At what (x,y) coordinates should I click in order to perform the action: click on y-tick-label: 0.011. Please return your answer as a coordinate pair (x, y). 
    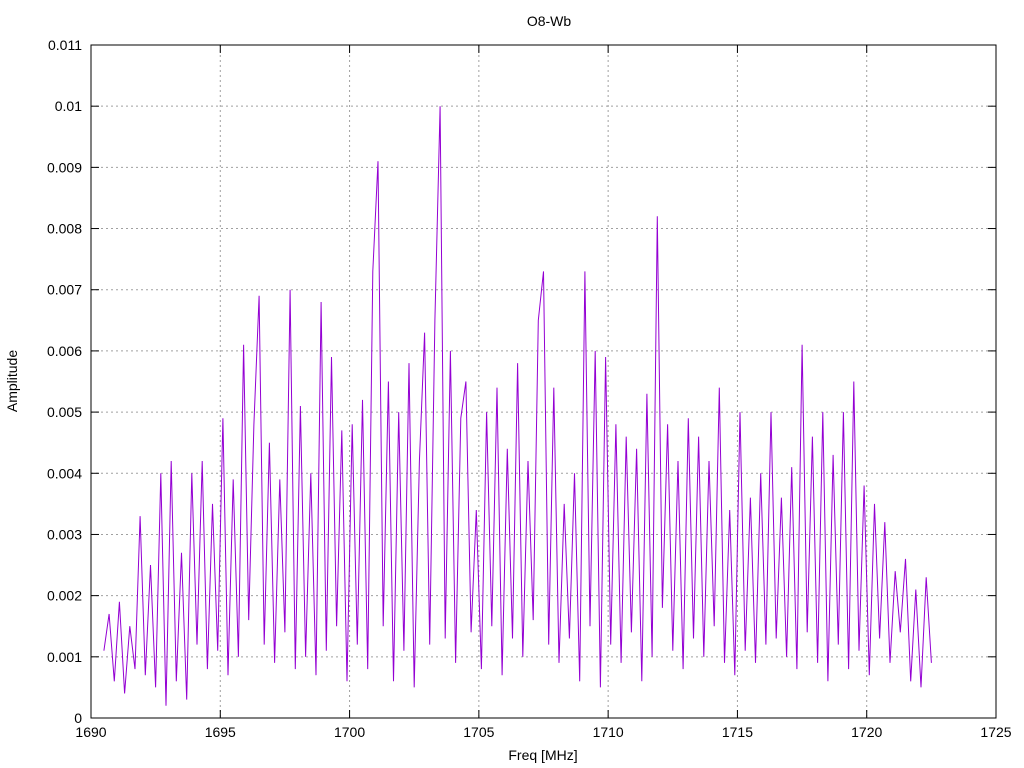
    Looking at the image, I should click on (65, 45).